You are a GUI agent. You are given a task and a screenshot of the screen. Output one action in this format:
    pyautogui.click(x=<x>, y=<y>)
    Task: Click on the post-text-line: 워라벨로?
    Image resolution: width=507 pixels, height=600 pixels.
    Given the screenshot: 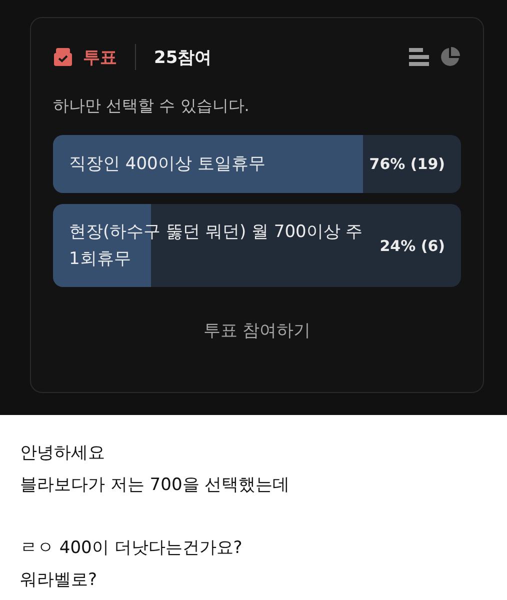 What is the action you would take?
    pyautogui.click(x=59, y=580)
    